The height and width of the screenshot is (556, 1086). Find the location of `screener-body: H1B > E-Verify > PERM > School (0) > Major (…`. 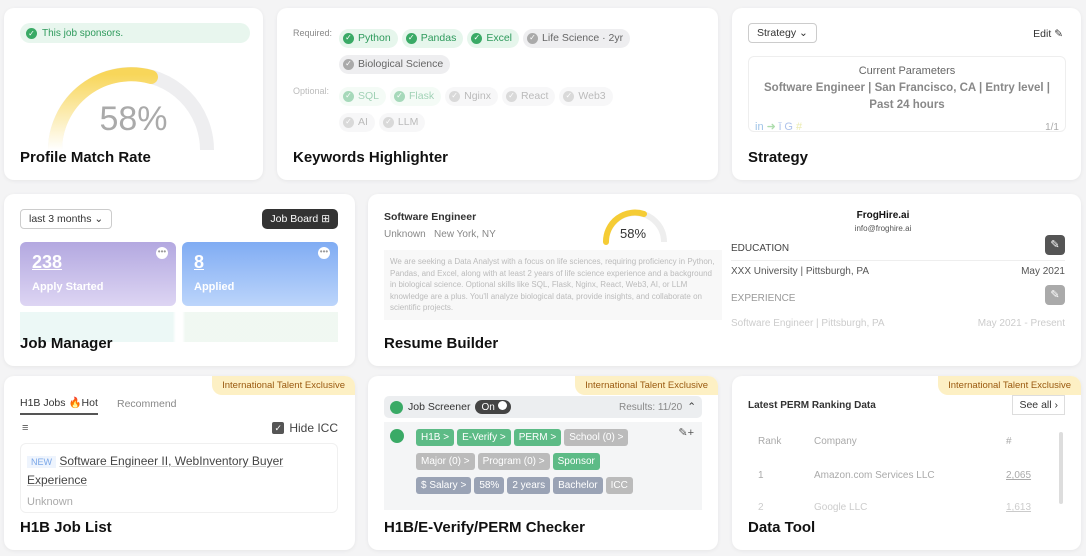

screener-body: H1B > E-Verify > PERM > School (0) > Major (… is located at coordinates (543, 466).